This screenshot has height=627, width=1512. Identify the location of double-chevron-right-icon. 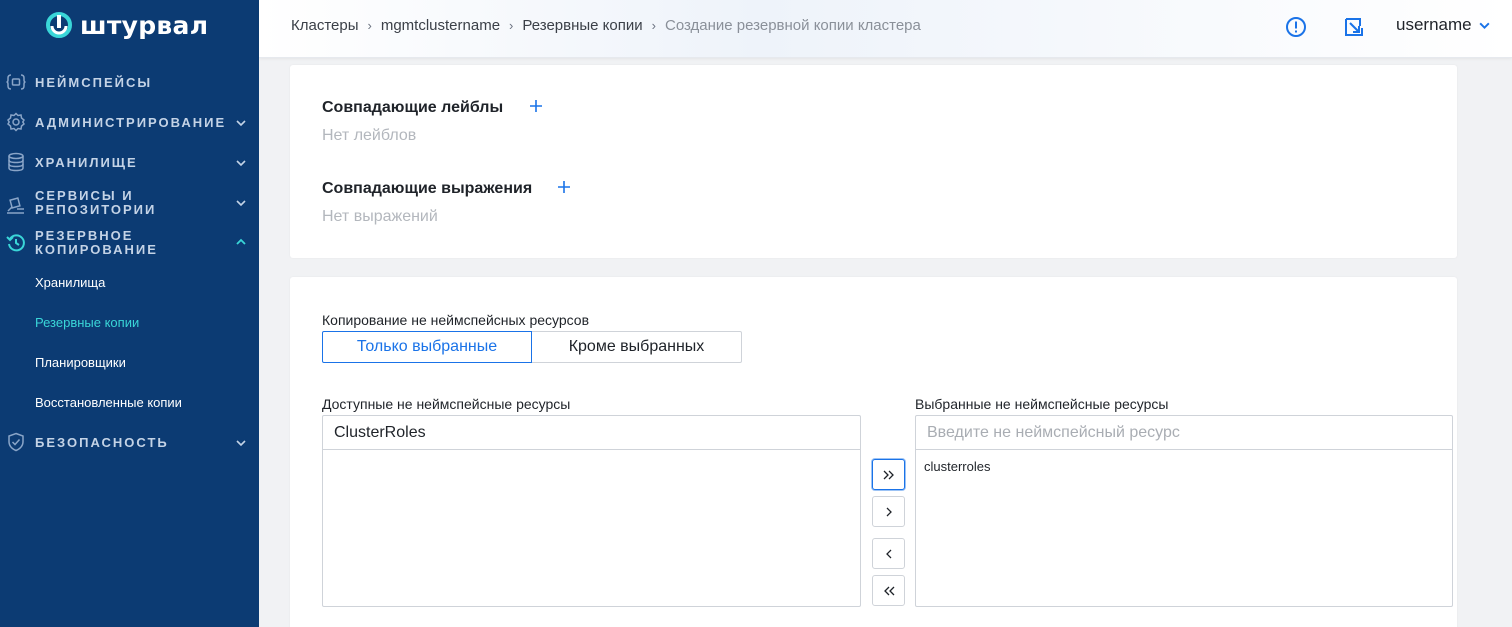
(888, 474).